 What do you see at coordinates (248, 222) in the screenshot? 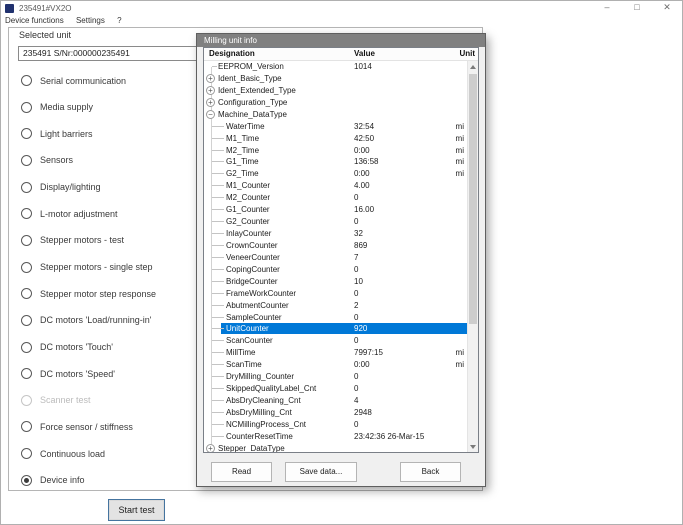
I see `row-designation: G2_Counter` at bounding box center [248, 222].